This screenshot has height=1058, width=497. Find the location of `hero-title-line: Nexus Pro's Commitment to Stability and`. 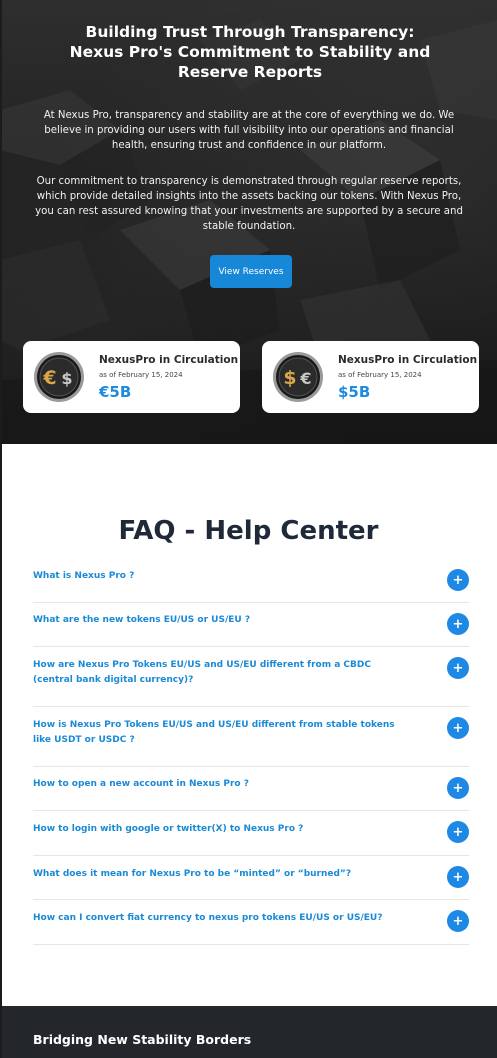

hero-title-line: Nexus Pro's Commitment to Stability and is located at coordinates (250, 52).